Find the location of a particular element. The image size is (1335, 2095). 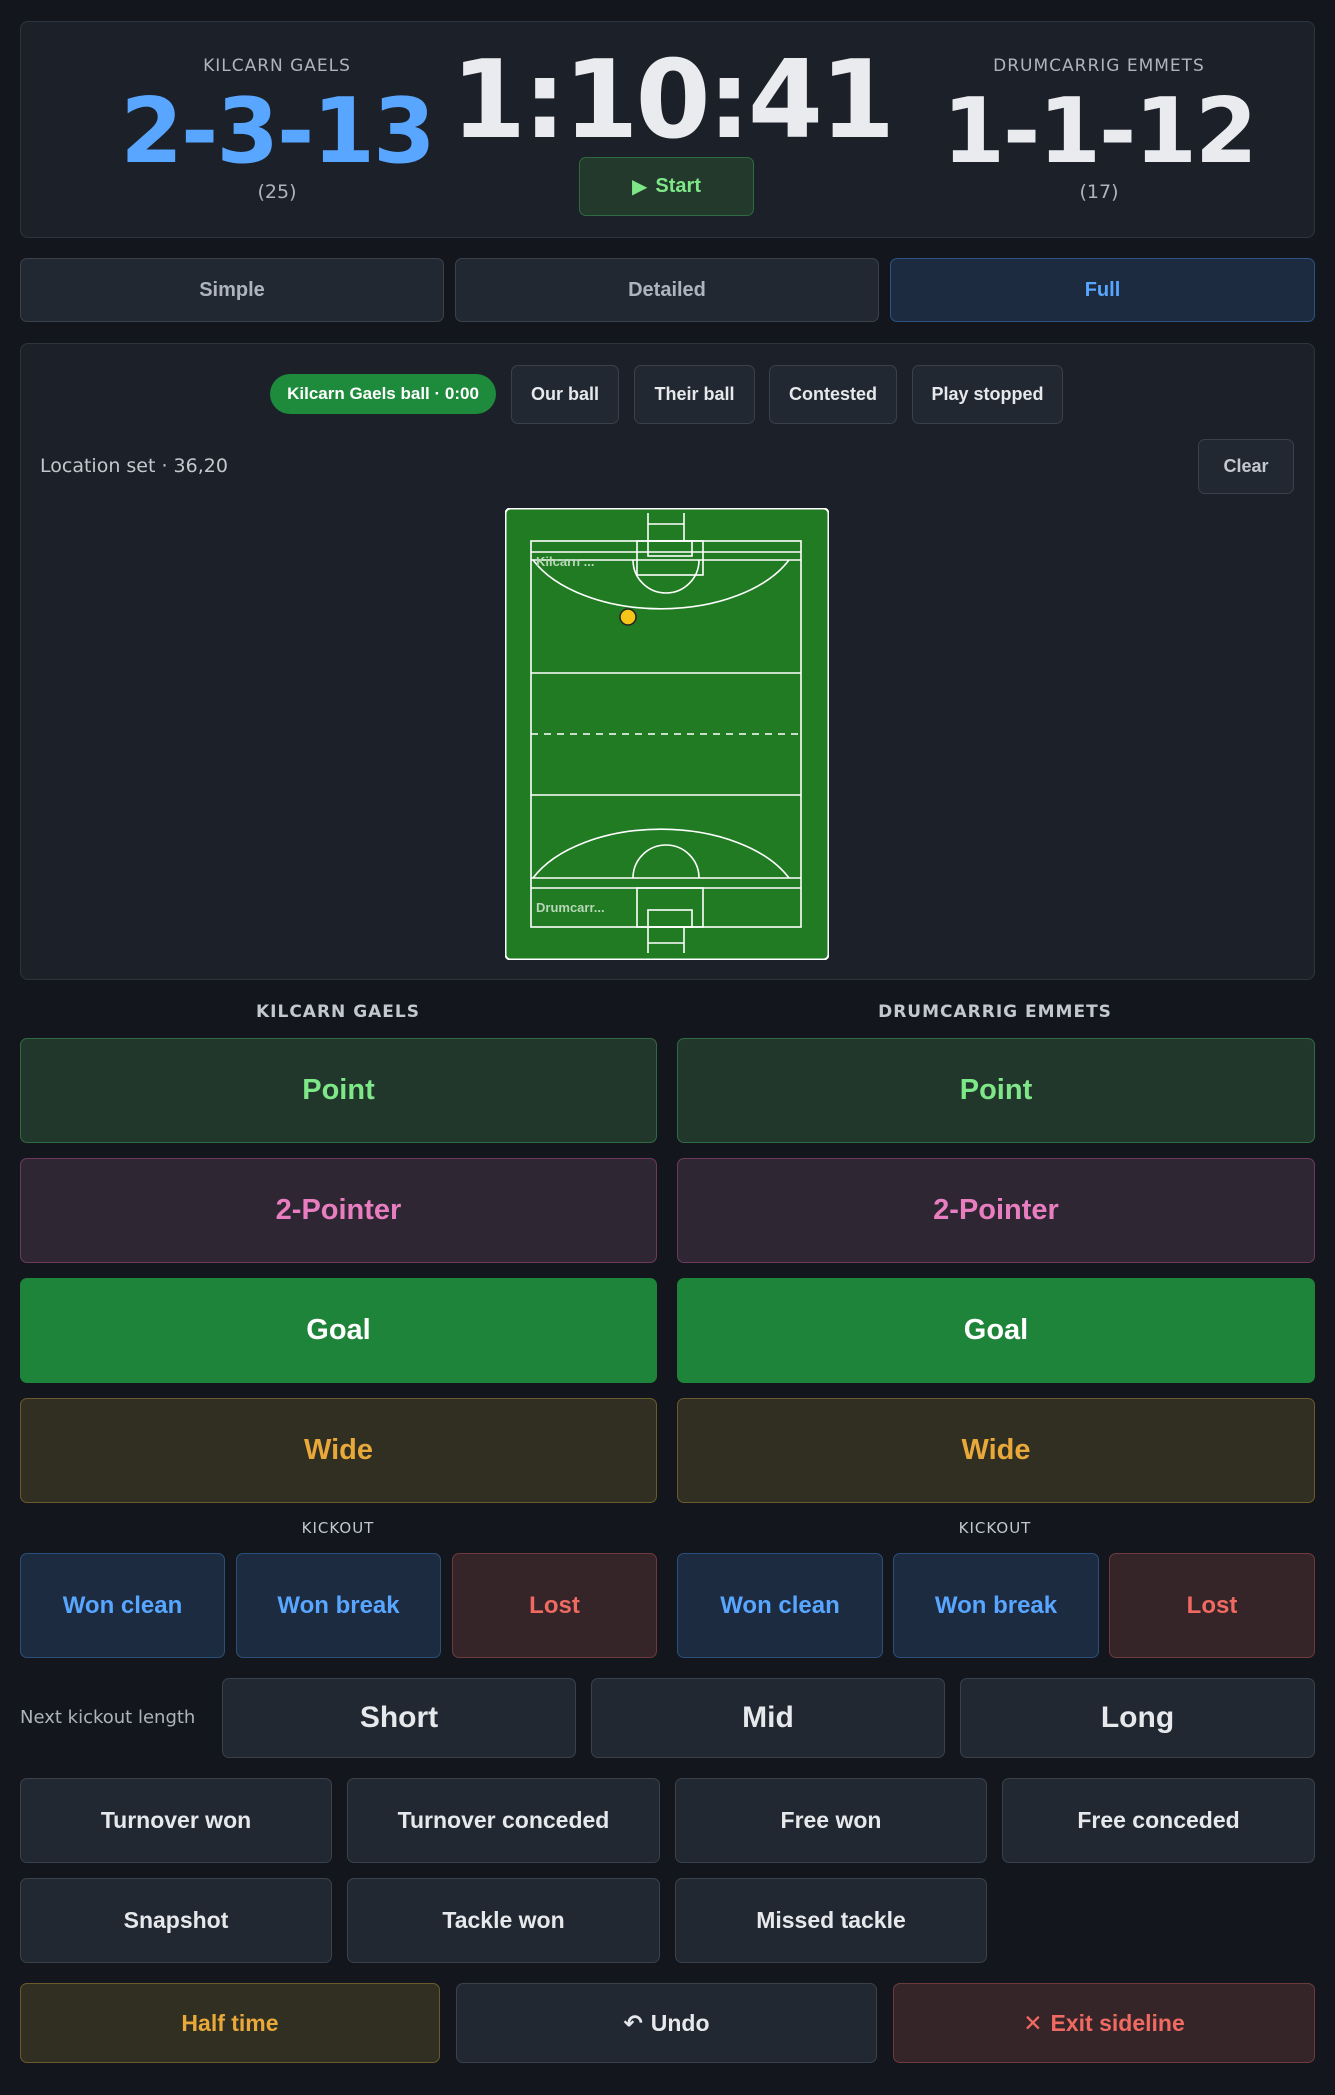

turnover-won-button: Turnover won is located at coordinates (176, 1820).